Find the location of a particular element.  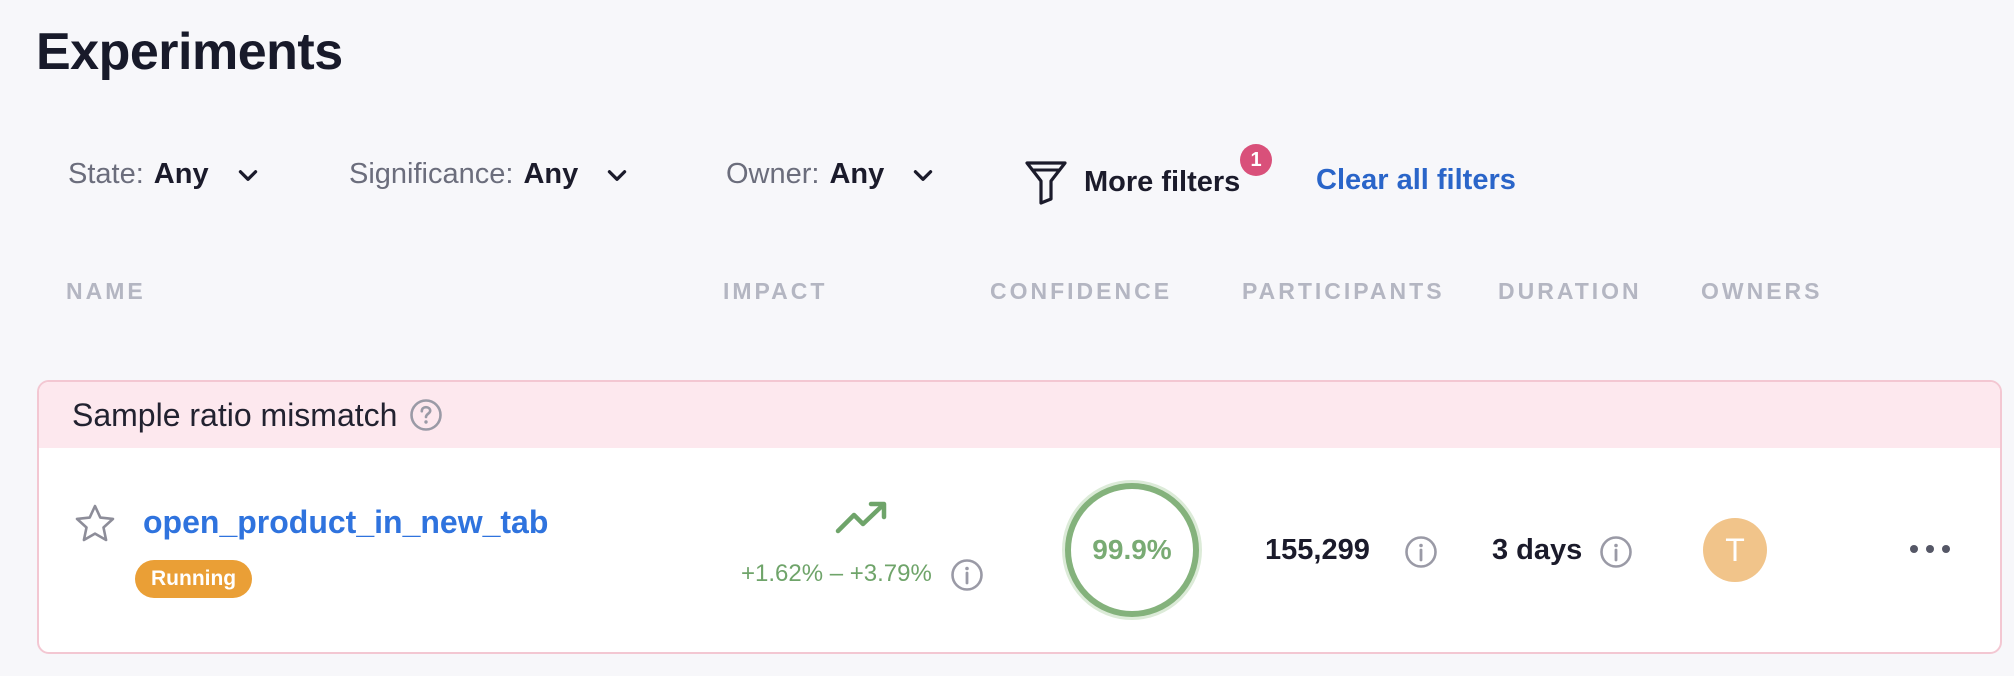

state-filter-dropdown: State: Any is located at coordinates (164, 174).